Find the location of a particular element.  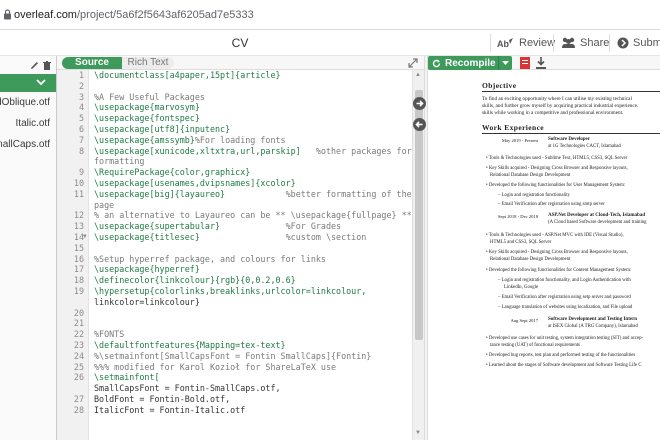

line-number: 11 is located at coordinates (78, 193).